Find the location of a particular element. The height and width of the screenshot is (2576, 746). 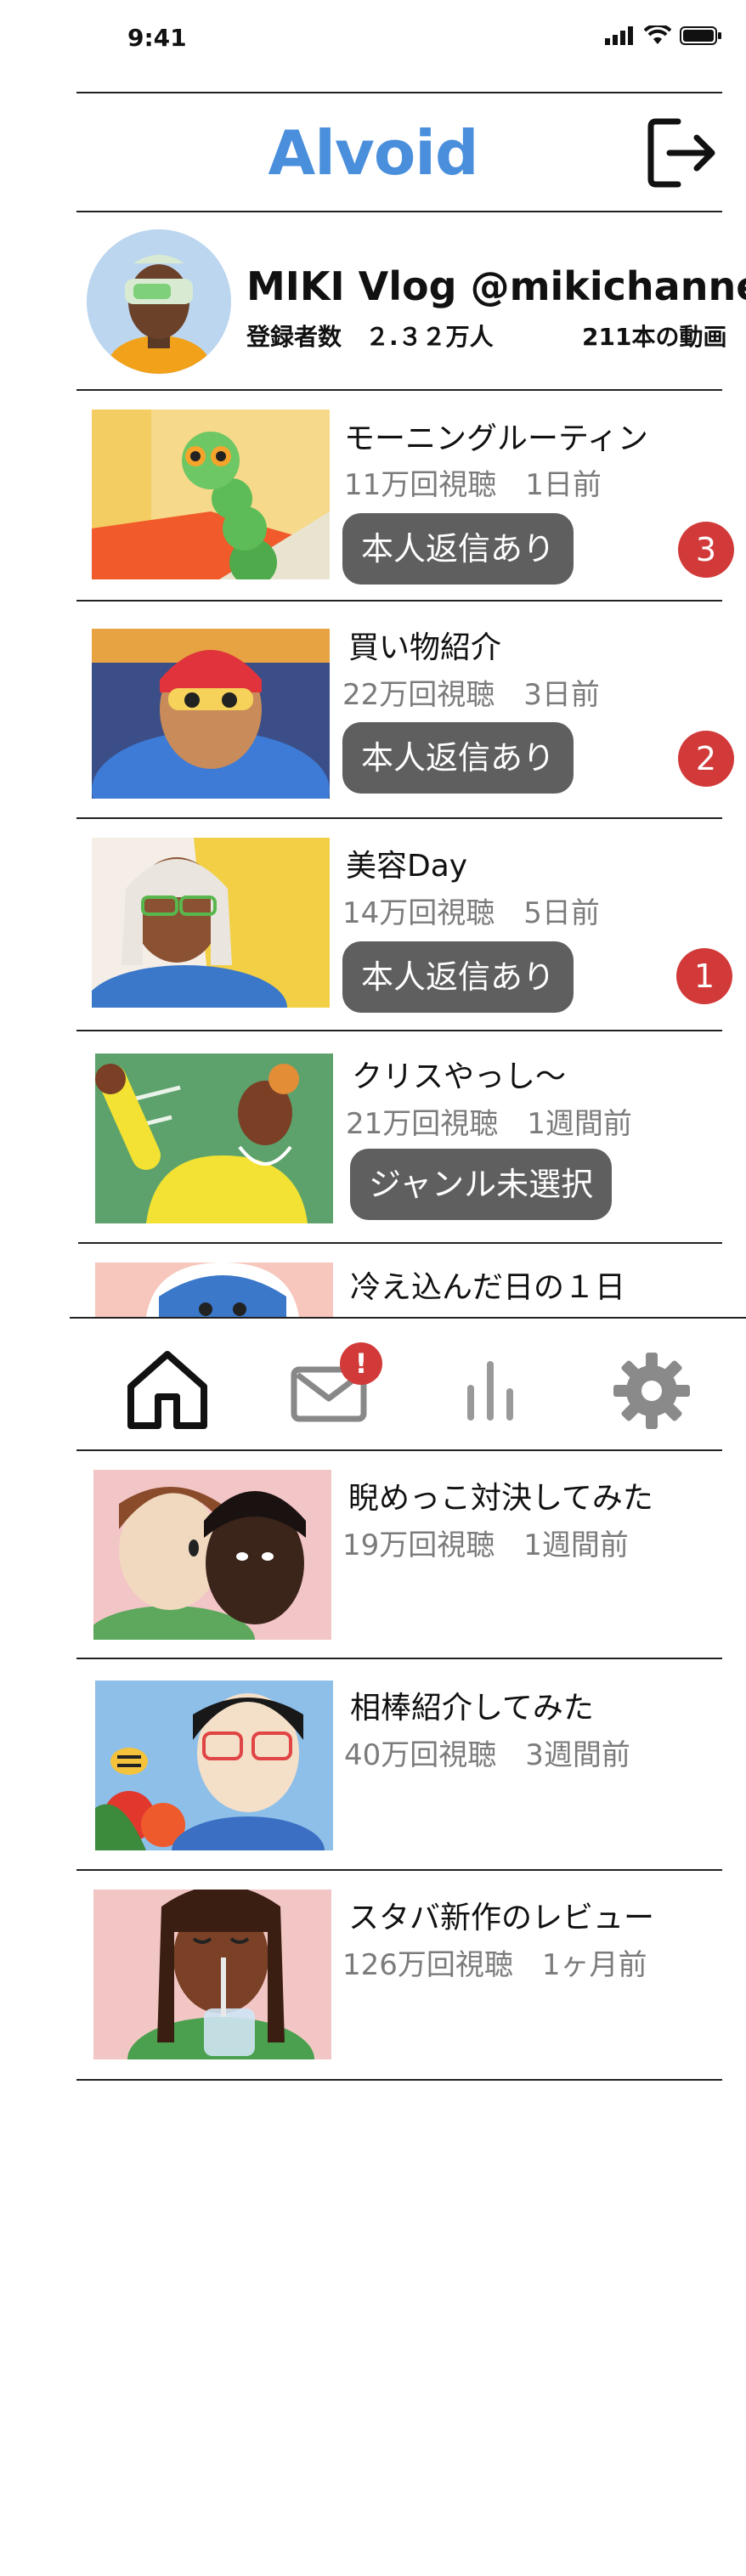

tab-home is located at coordinates (167, 1391).